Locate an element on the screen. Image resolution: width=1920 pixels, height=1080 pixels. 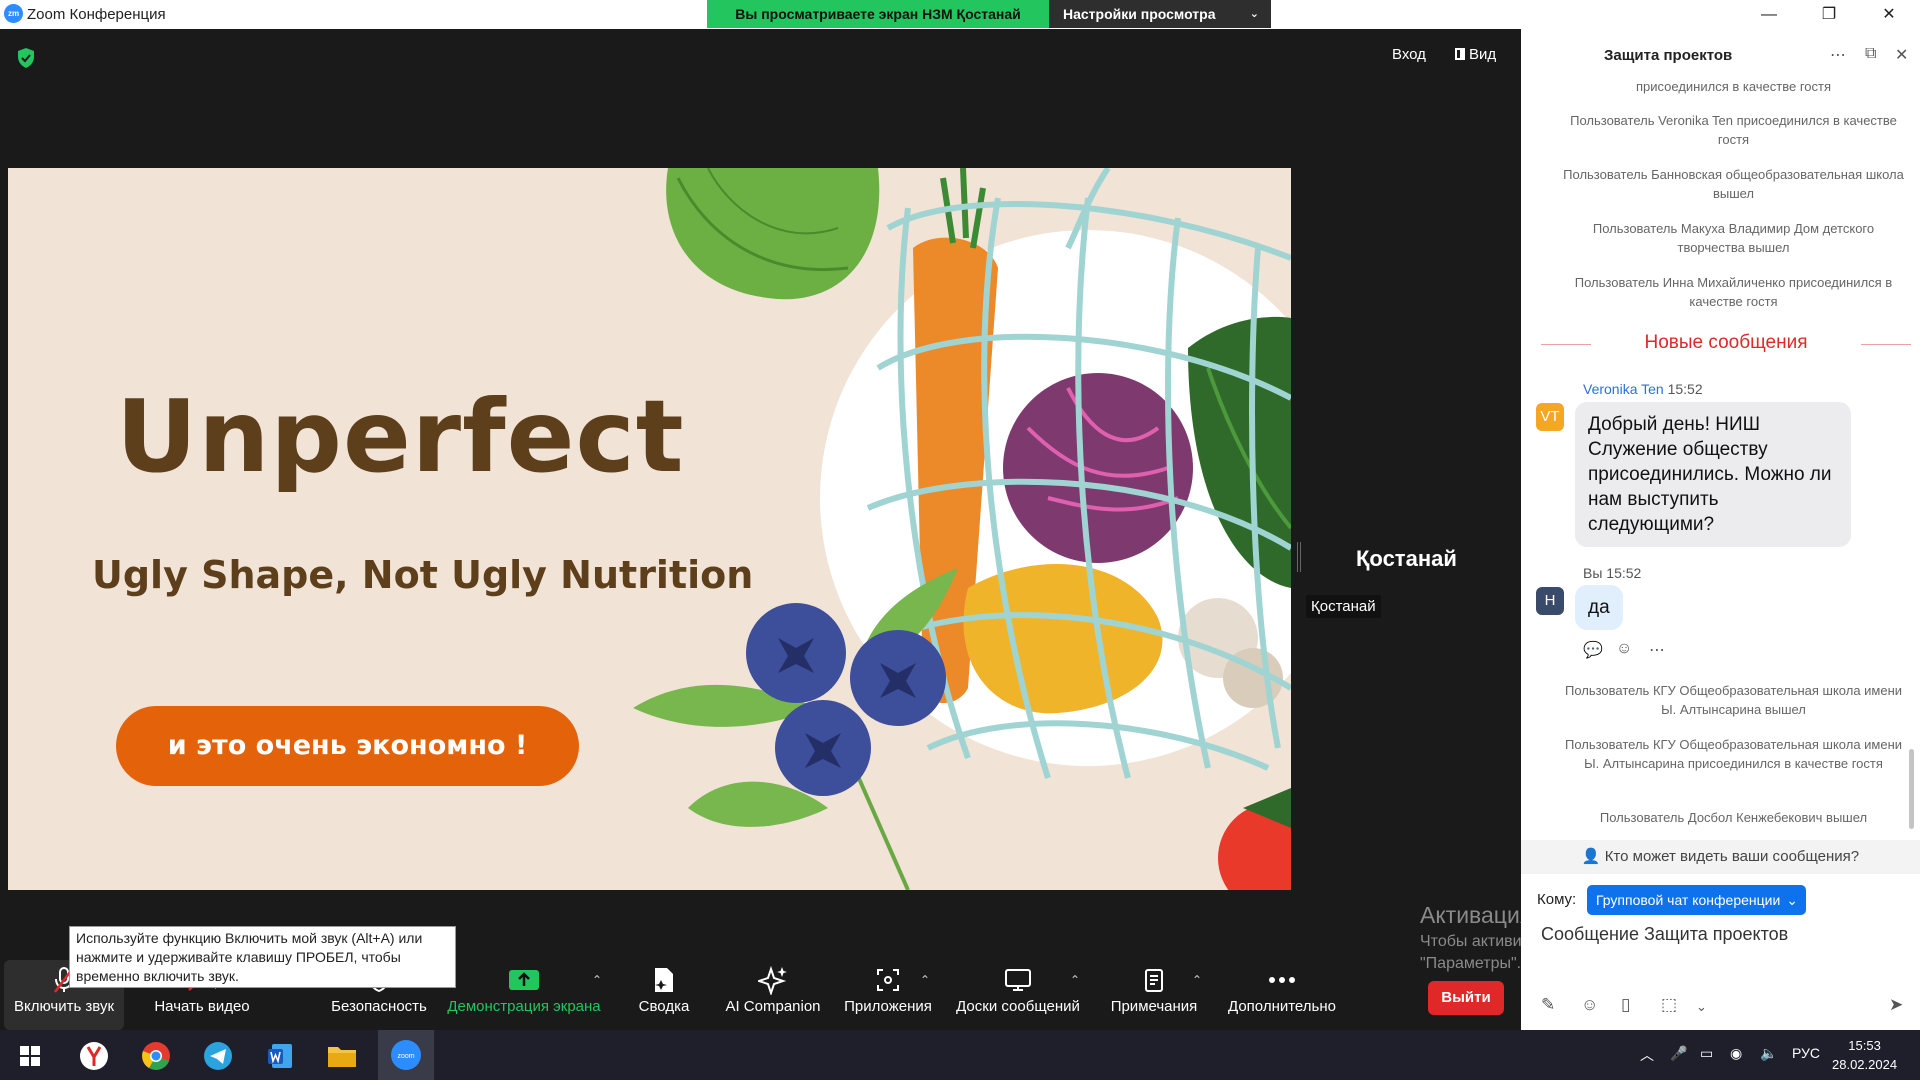
message-sender: Вы 15:52 is located at coordinates (1612, 573).